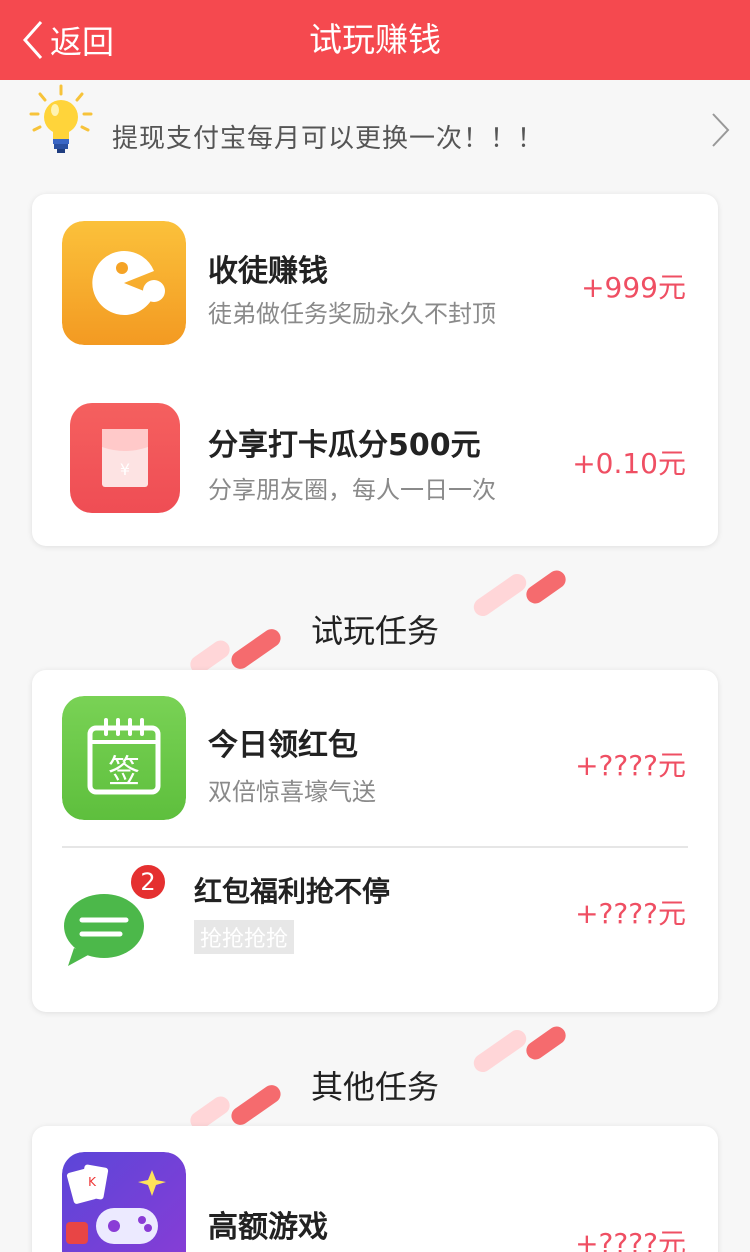  What do you see at coordinates (352, 314) in the screenshot?
I see `task-desc: 徒弟做任务奖励永久不封顶` at bounding box center [352, 314].